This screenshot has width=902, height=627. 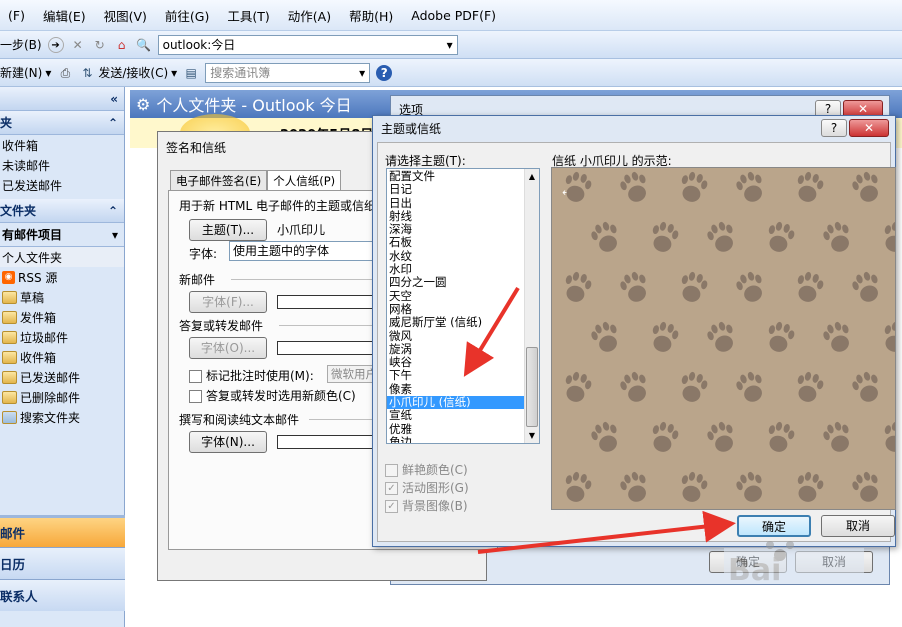 What do you see at coordinates (455, 269) in the screenshot?
I see `theme-list-item: 水印` at bounding box center [455, 269].